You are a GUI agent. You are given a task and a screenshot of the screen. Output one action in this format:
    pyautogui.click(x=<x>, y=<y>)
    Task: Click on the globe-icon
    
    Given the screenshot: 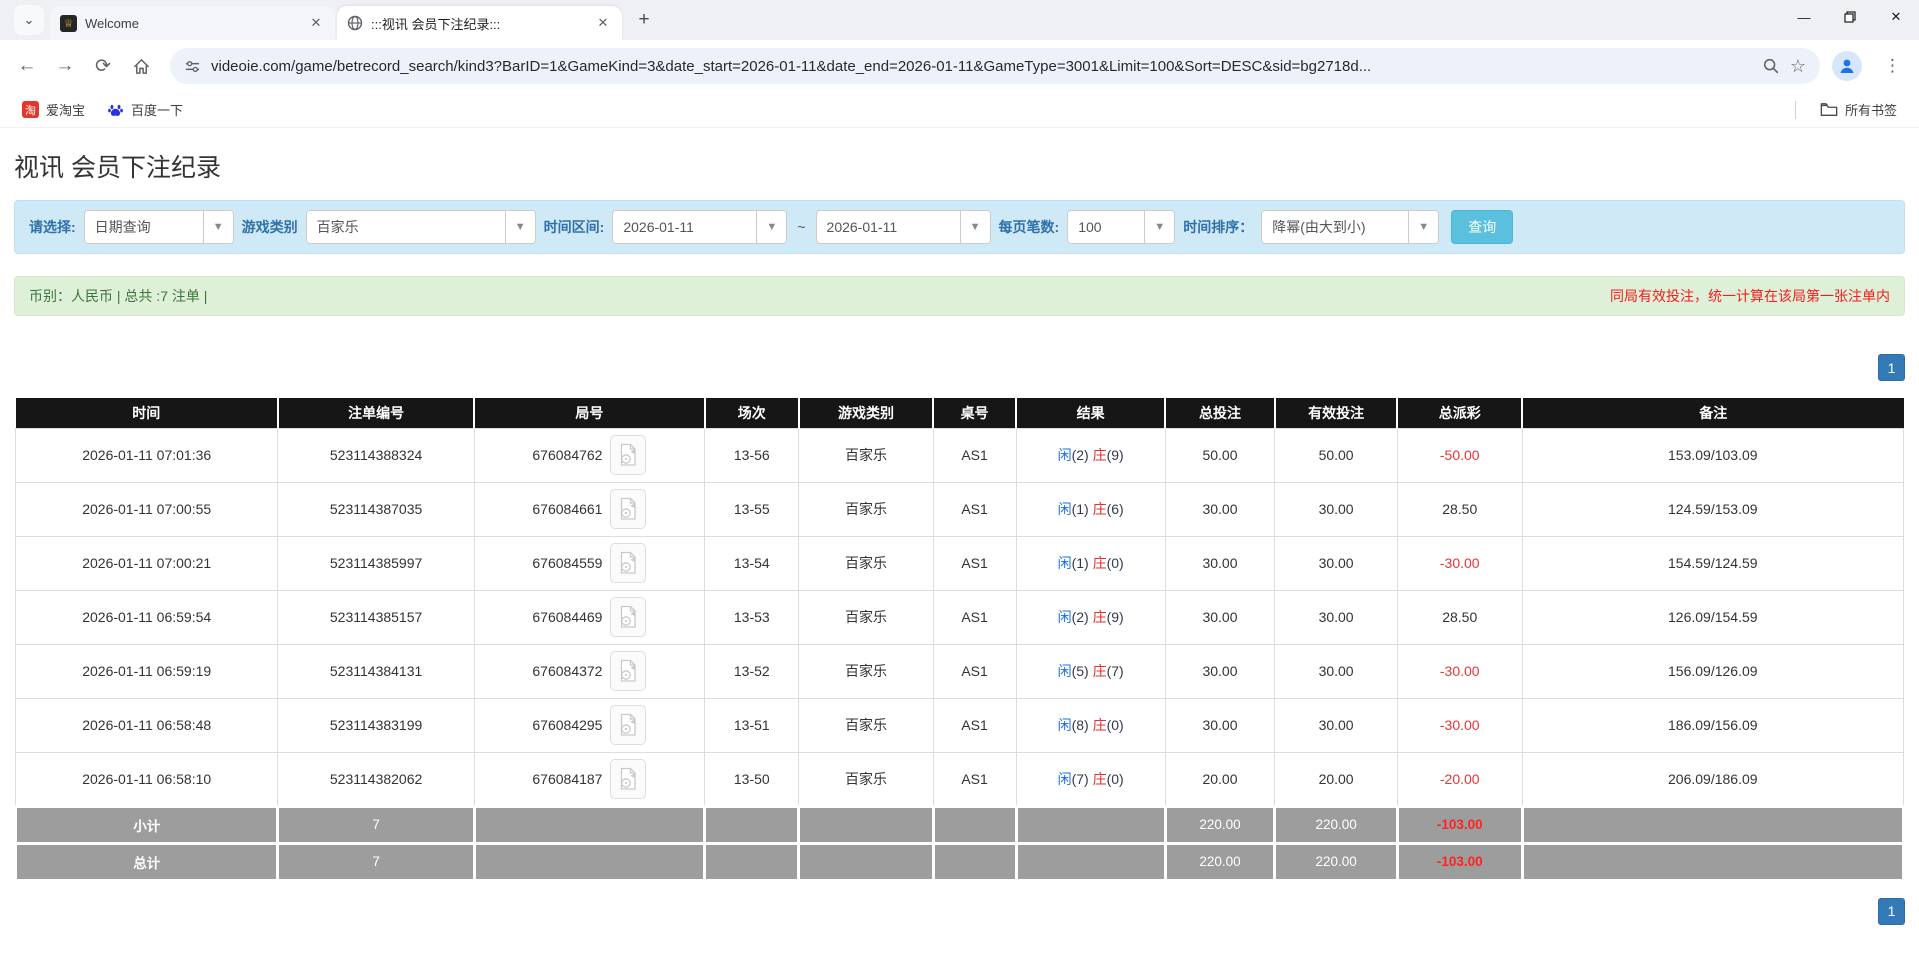 What is the action you would take?
    pyautogui.click(x=355, y=23)
    